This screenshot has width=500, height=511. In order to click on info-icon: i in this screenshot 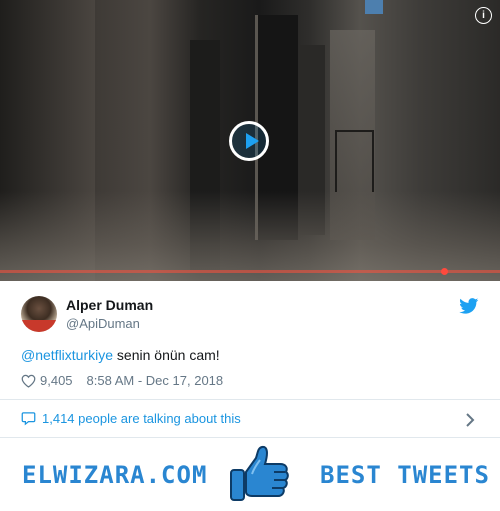, I will do `click(483, 15)`.